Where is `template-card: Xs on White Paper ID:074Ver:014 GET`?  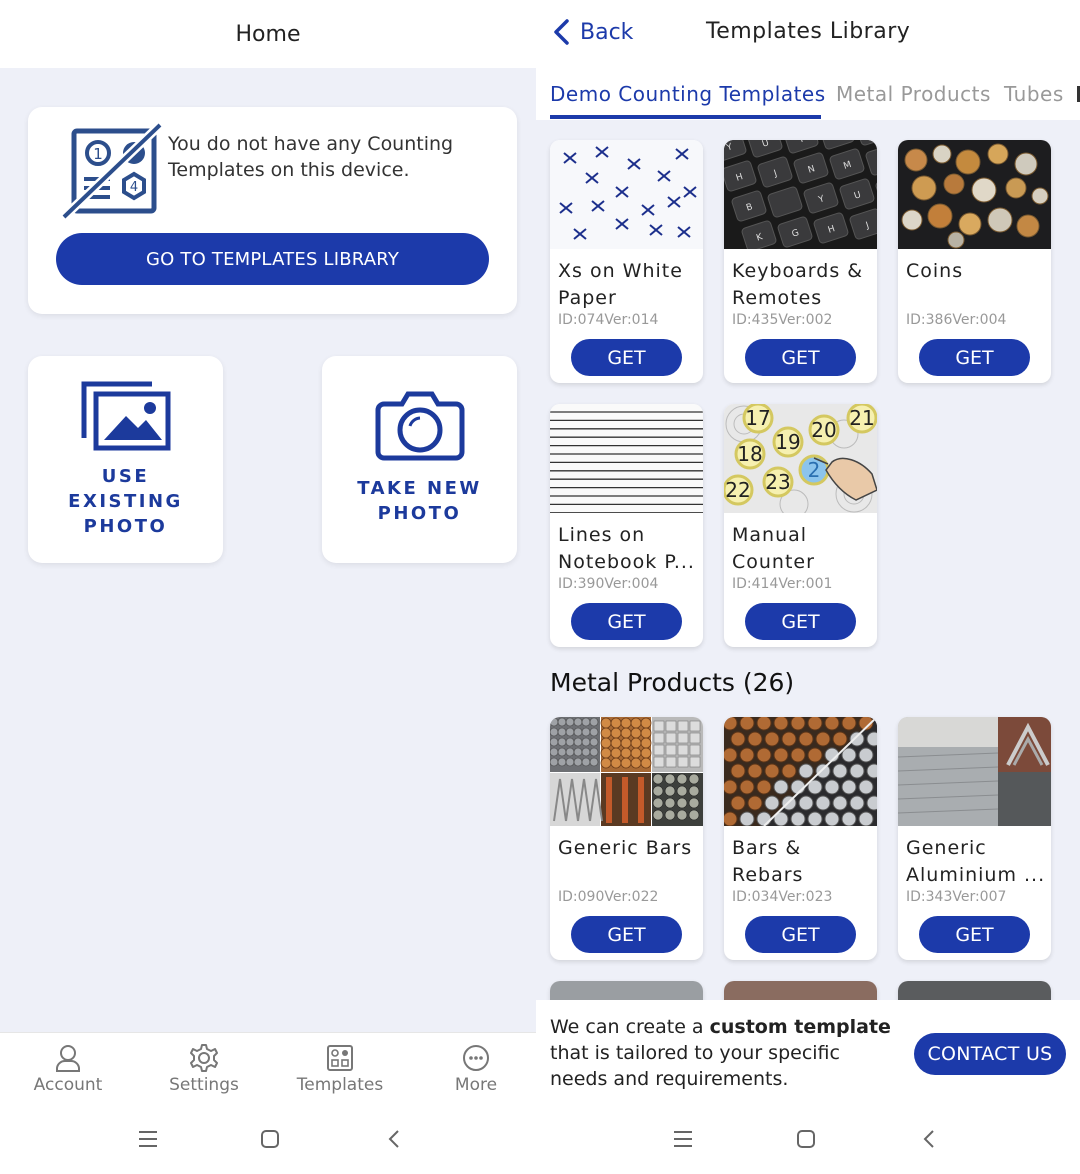 template-card: Xs on White Paper ID:074Ver:014 GET is located at coordinates (626, 261).